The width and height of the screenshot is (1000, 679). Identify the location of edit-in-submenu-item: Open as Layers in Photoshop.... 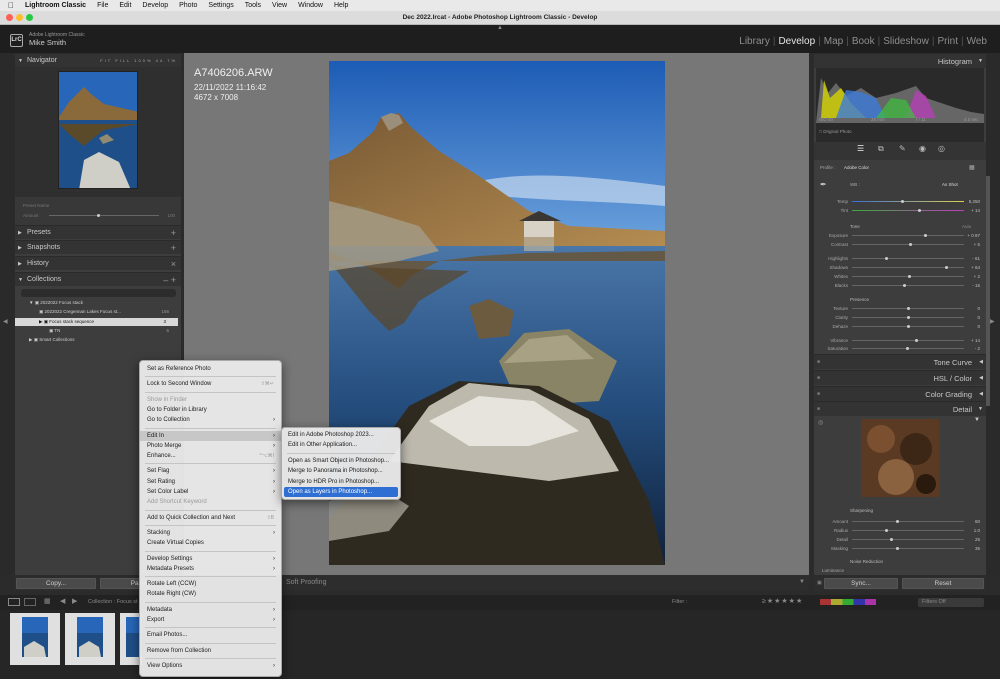
(341, 492).